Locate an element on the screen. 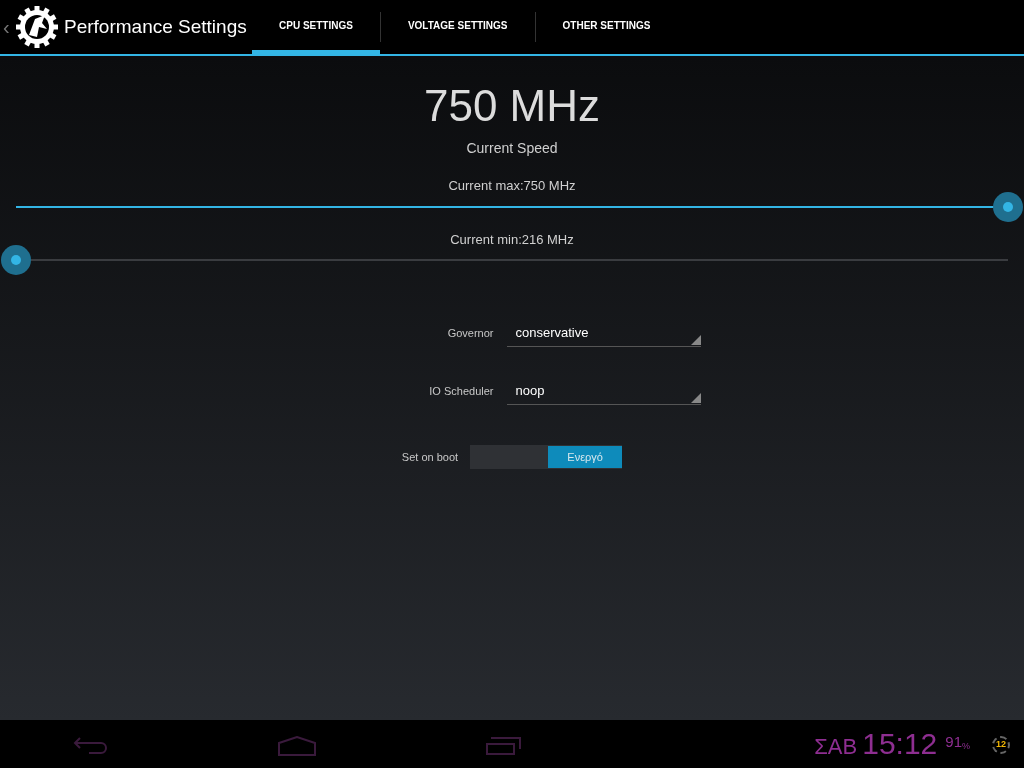 The image size is (1024, 768). dropdown-label: Governor is located at coordinates (470, 333).